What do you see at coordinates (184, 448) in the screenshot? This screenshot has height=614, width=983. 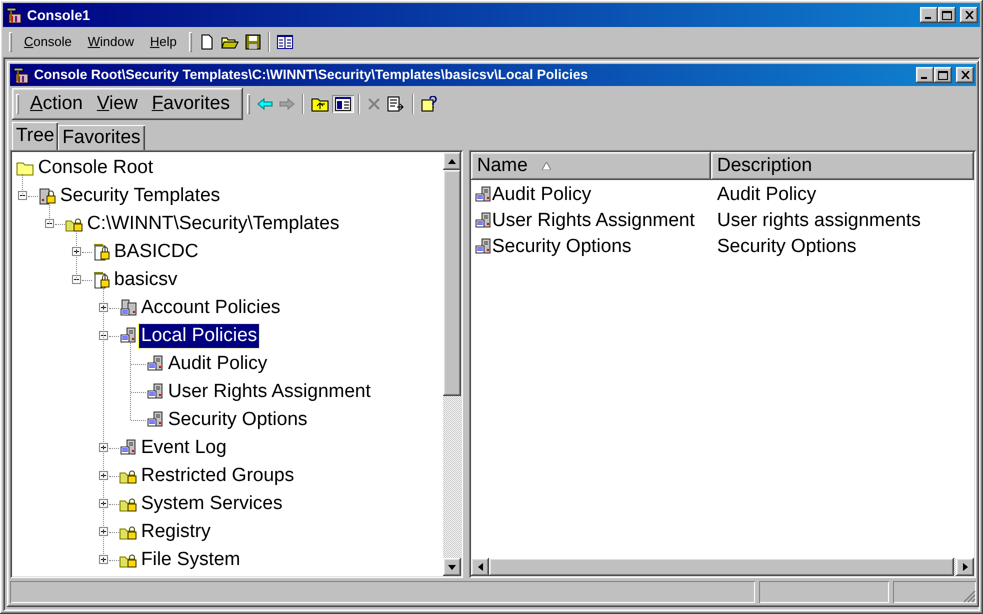 I see `tree-item: Event Log` at bounding box center [184, 448].